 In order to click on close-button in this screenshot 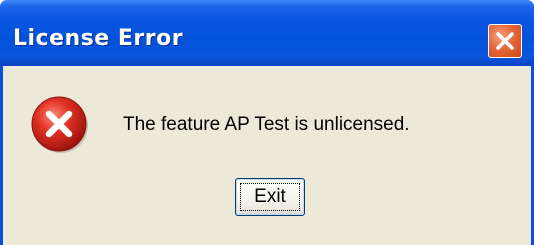, I will do `click(505, 41)`.